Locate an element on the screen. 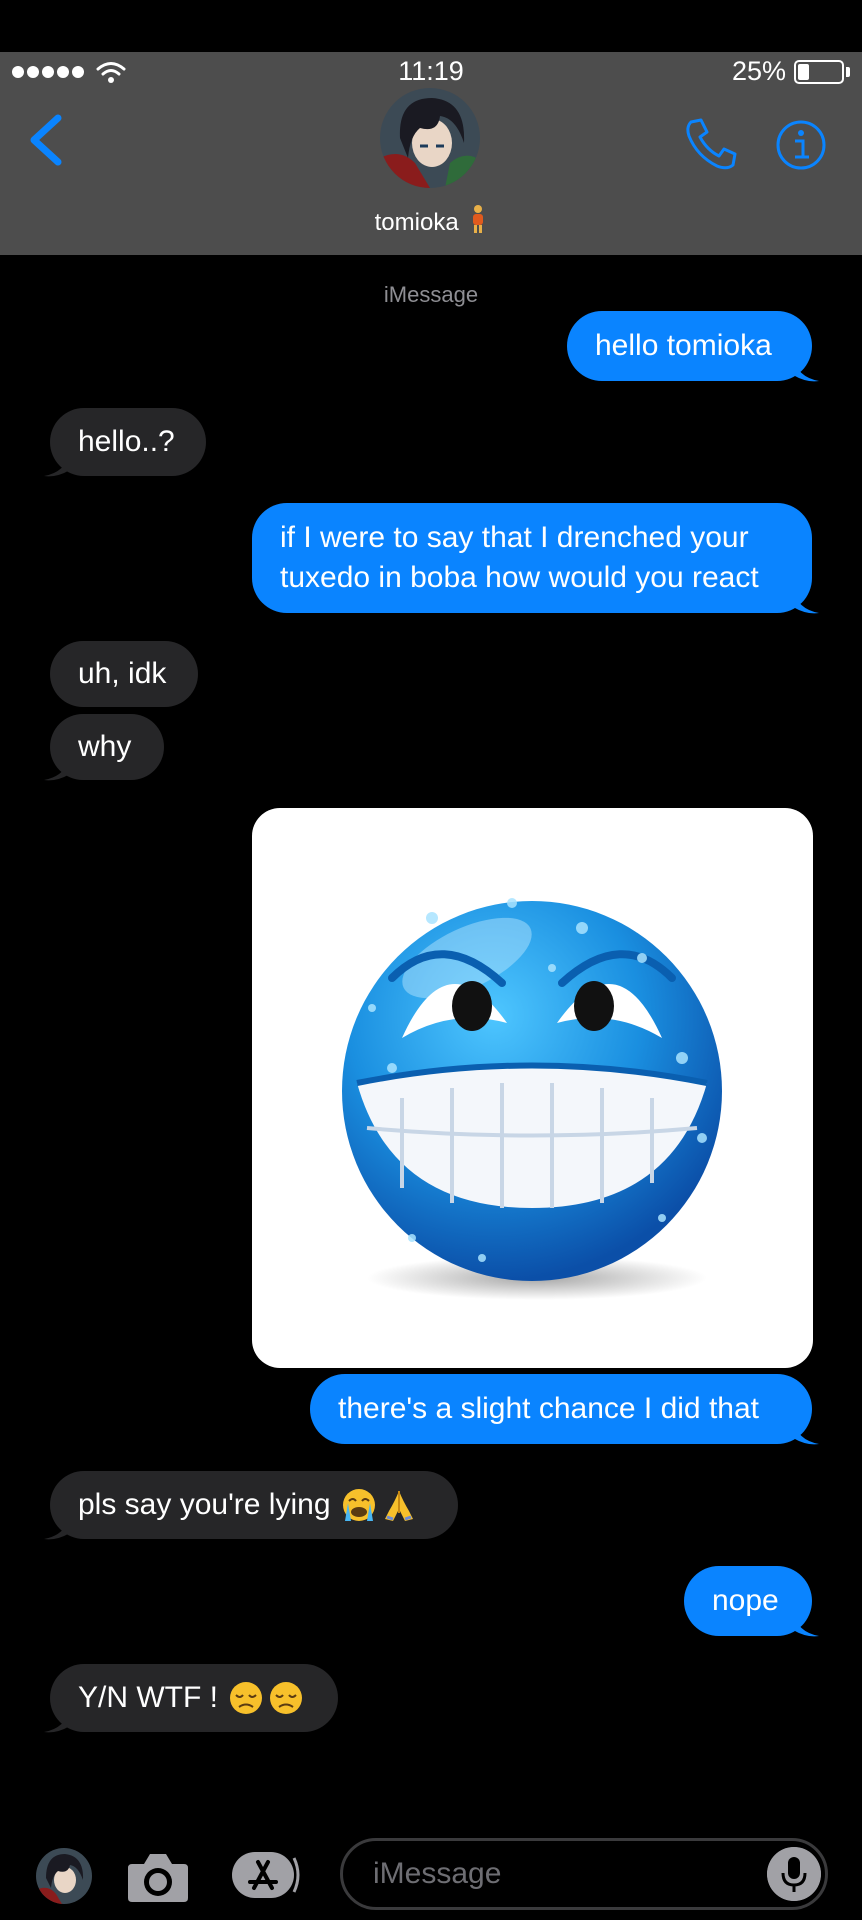 The image size is (862, 1920). message-incoming: pls say you're lying is located at coordinates (254, 1505).